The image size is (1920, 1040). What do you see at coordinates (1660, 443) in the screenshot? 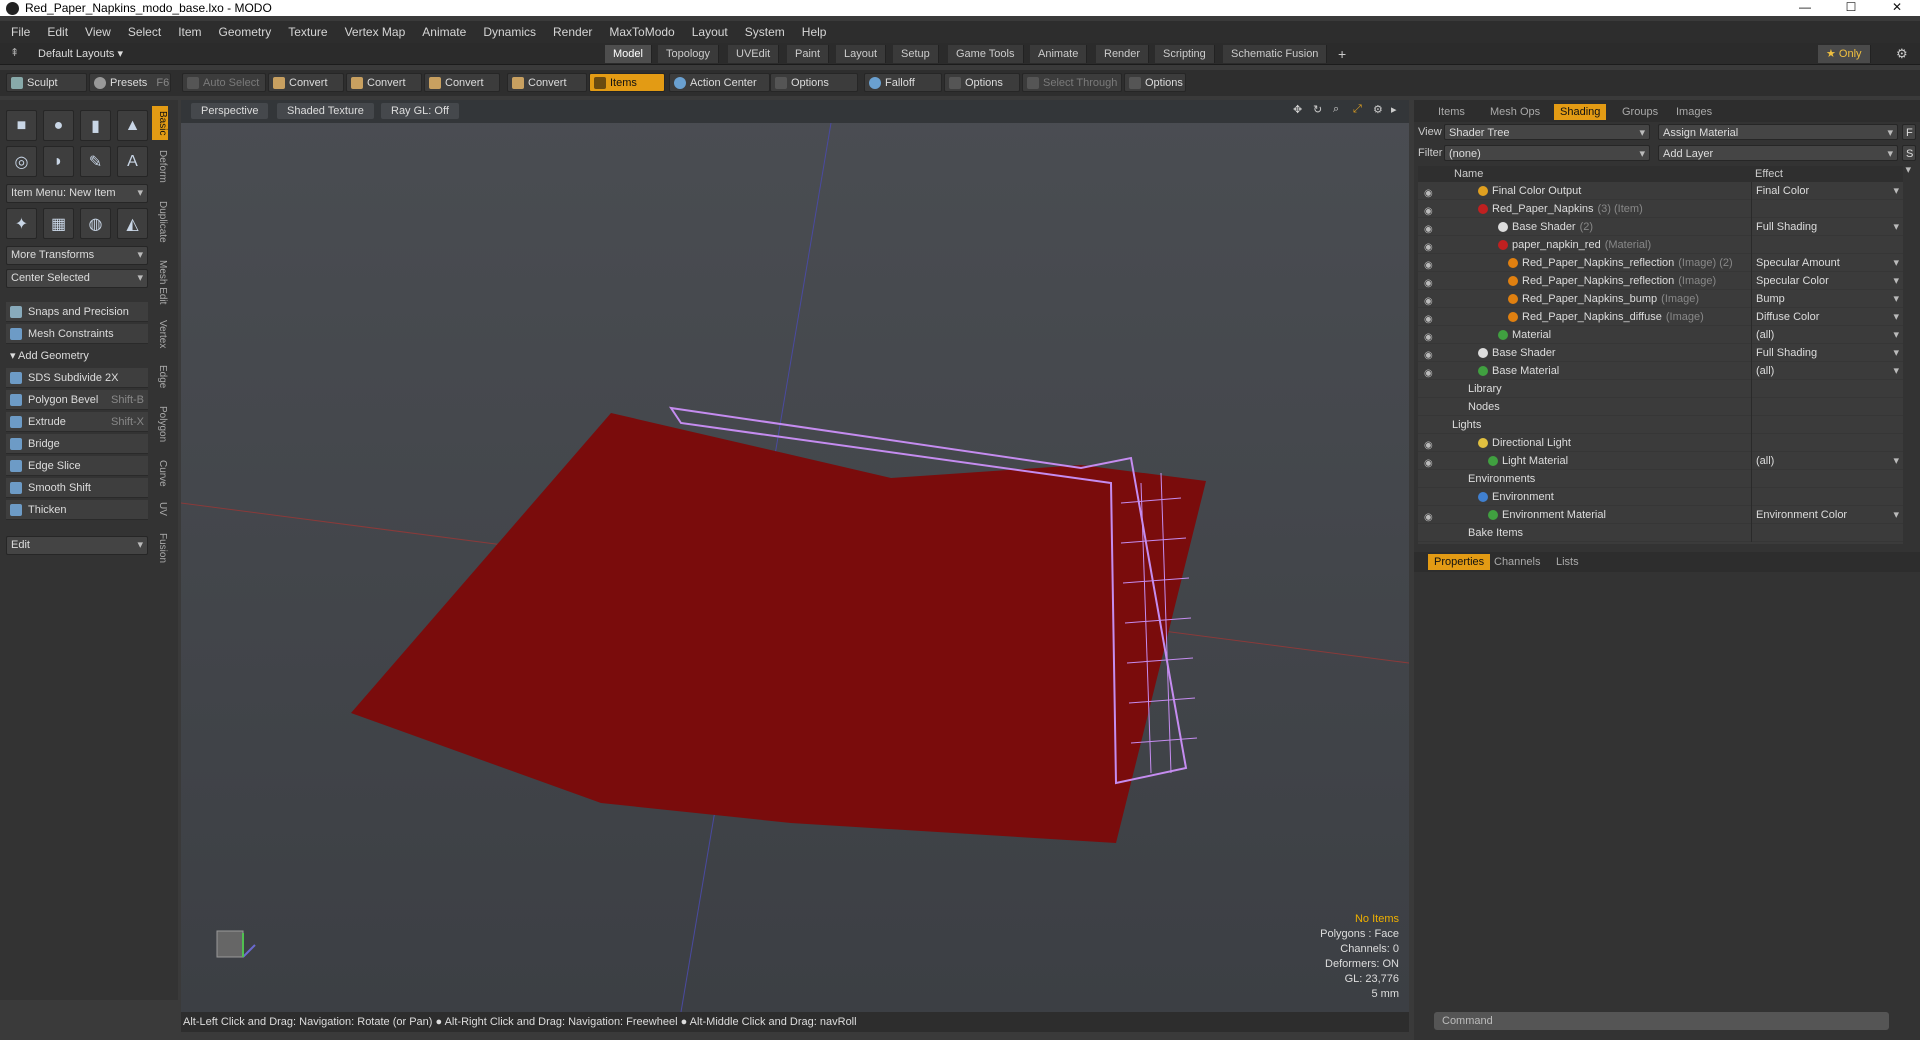
I see `shader-tree-row: ◉ Directional Light` at bounding box center [1660, 443].